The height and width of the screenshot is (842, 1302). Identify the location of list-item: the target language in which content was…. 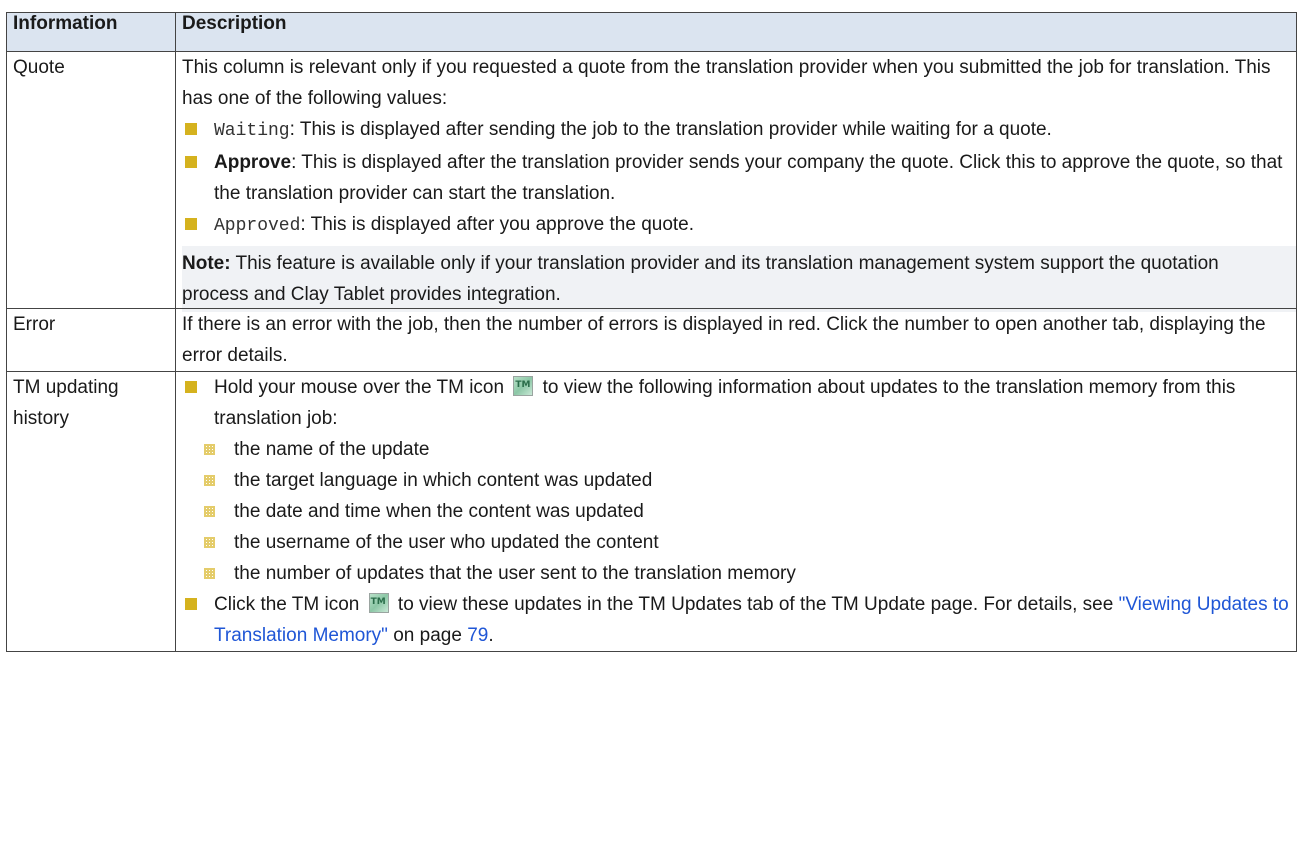
(736, 480).